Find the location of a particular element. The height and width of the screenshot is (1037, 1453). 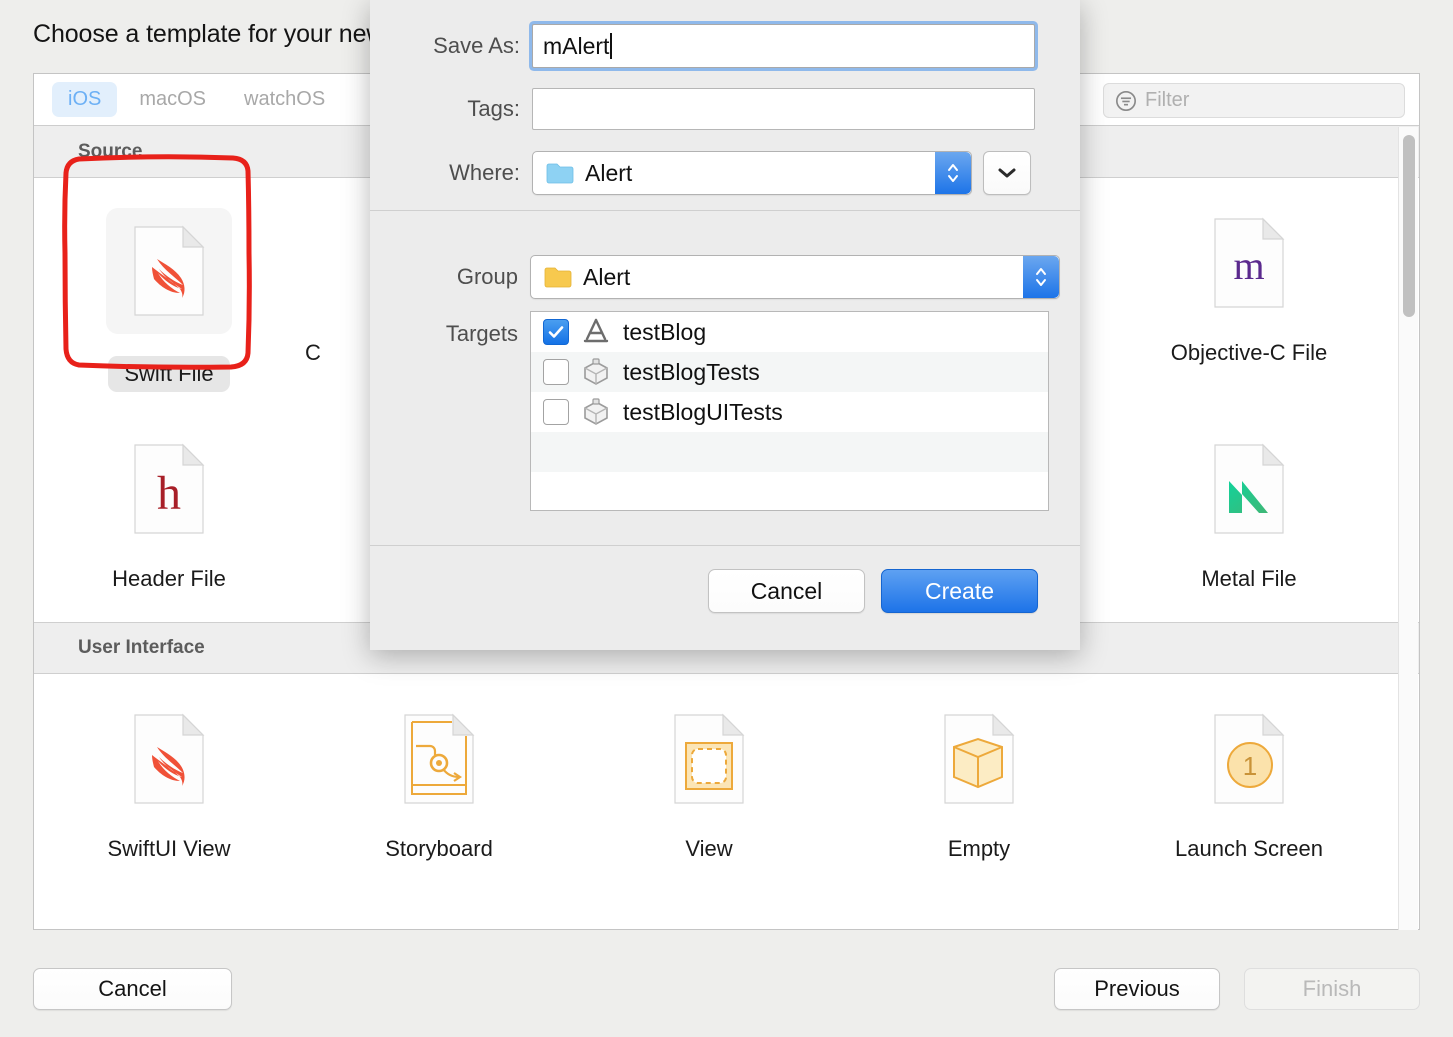

empty-icon is located at coordinates (979, 759).